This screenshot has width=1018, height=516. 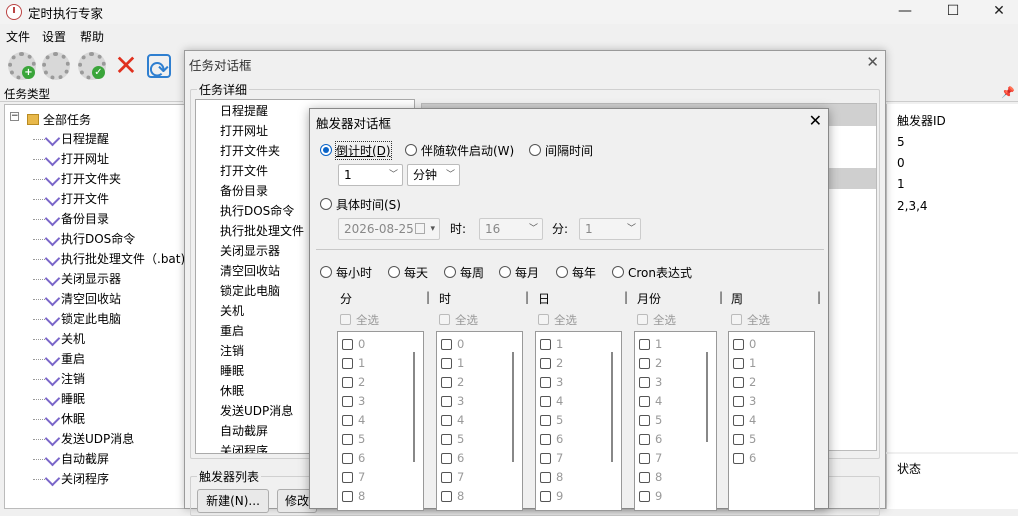 I want to click on task-type-list-item: 重启, so click(x=232, y=330).